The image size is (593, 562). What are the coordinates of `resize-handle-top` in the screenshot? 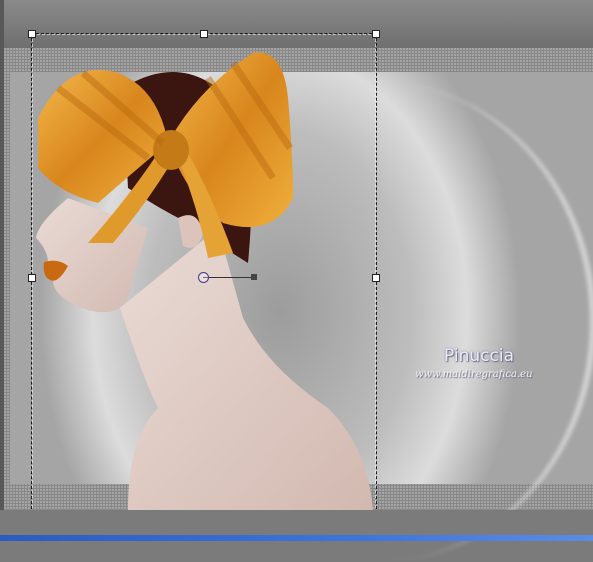 It's located at (204, 34).